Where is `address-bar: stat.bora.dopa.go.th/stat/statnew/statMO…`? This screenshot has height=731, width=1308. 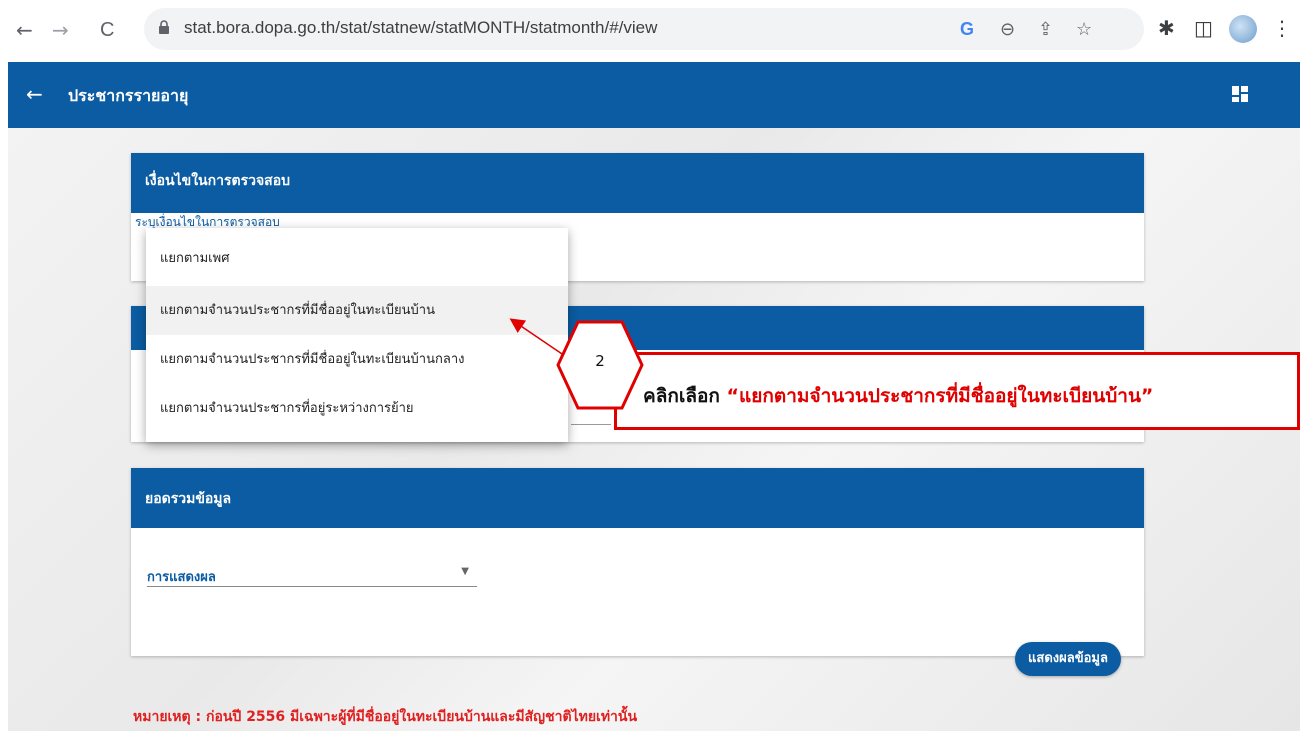 address-bar: stat.bora.dopa.go.th/stat/statnew/statMO… is located at coordinates (644, 29).